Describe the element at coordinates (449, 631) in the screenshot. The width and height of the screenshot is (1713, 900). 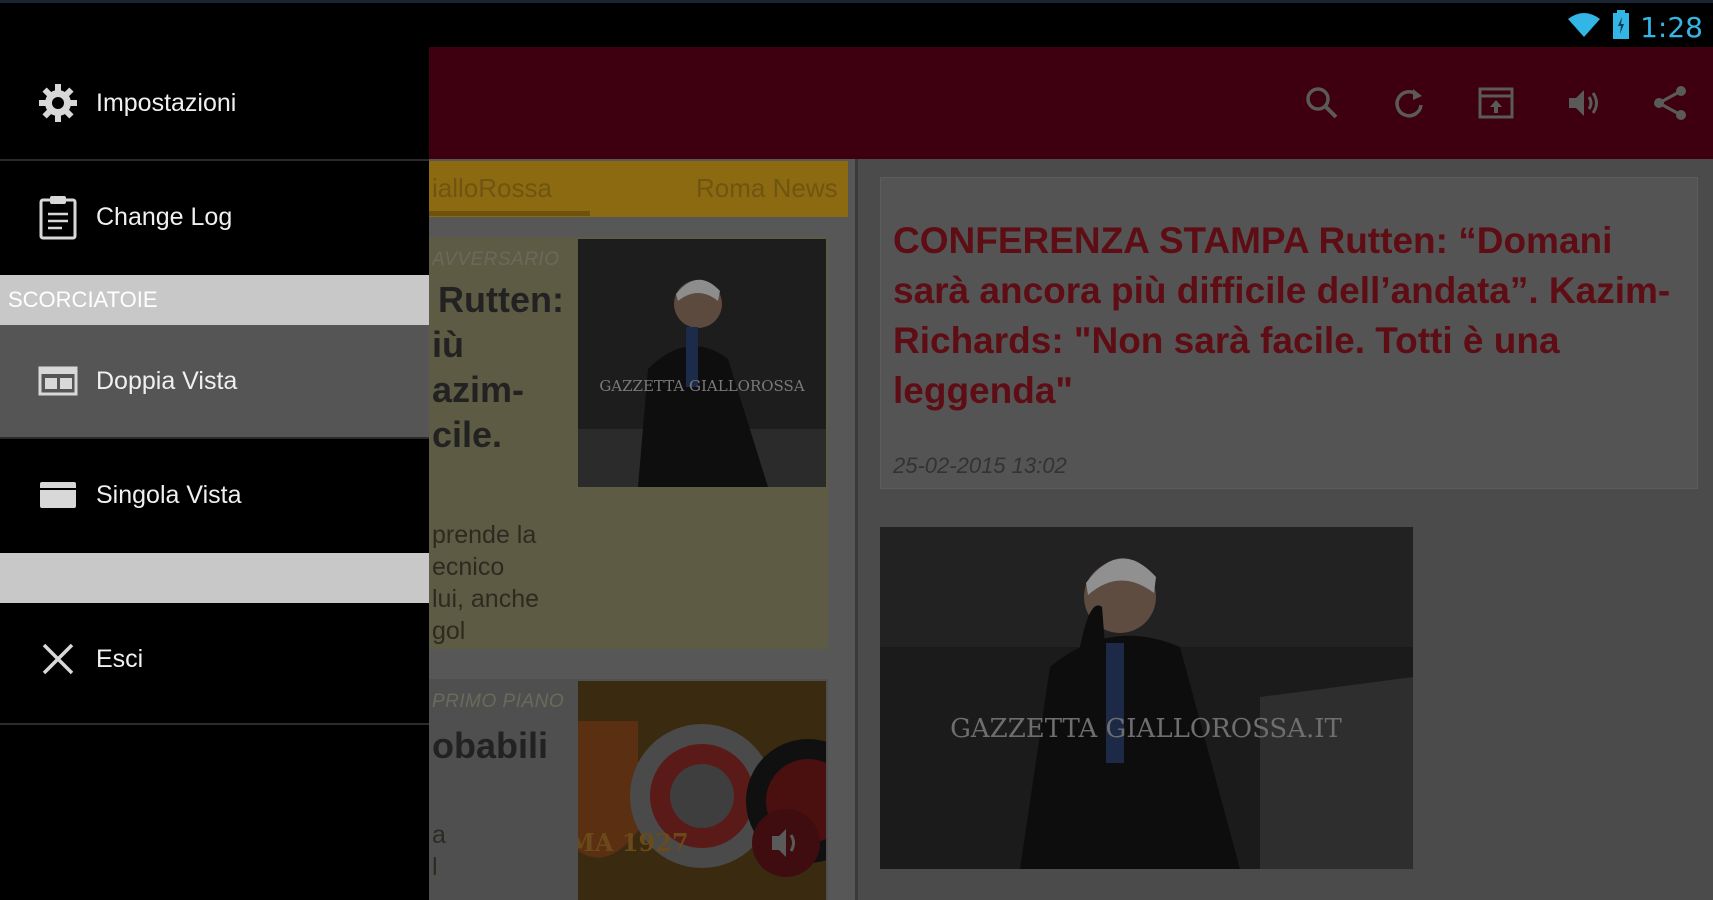
I see `card-text-line: gol` at that location.